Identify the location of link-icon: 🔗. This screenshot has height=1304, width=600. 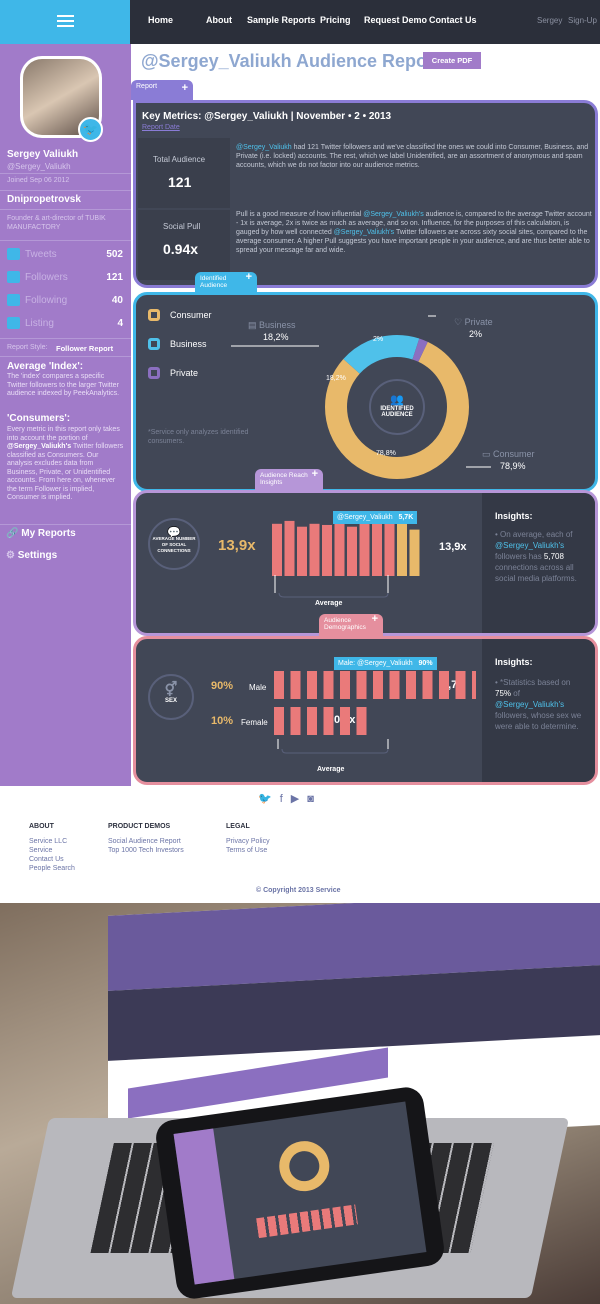
(12, 533).